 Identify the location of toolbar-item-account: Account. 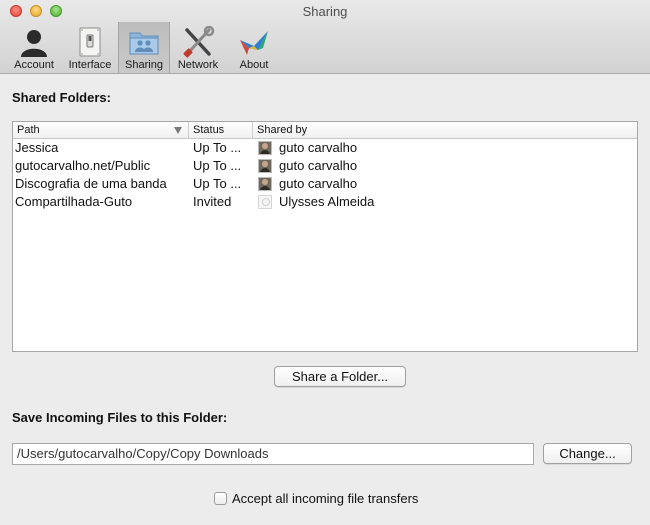
(34, 47).